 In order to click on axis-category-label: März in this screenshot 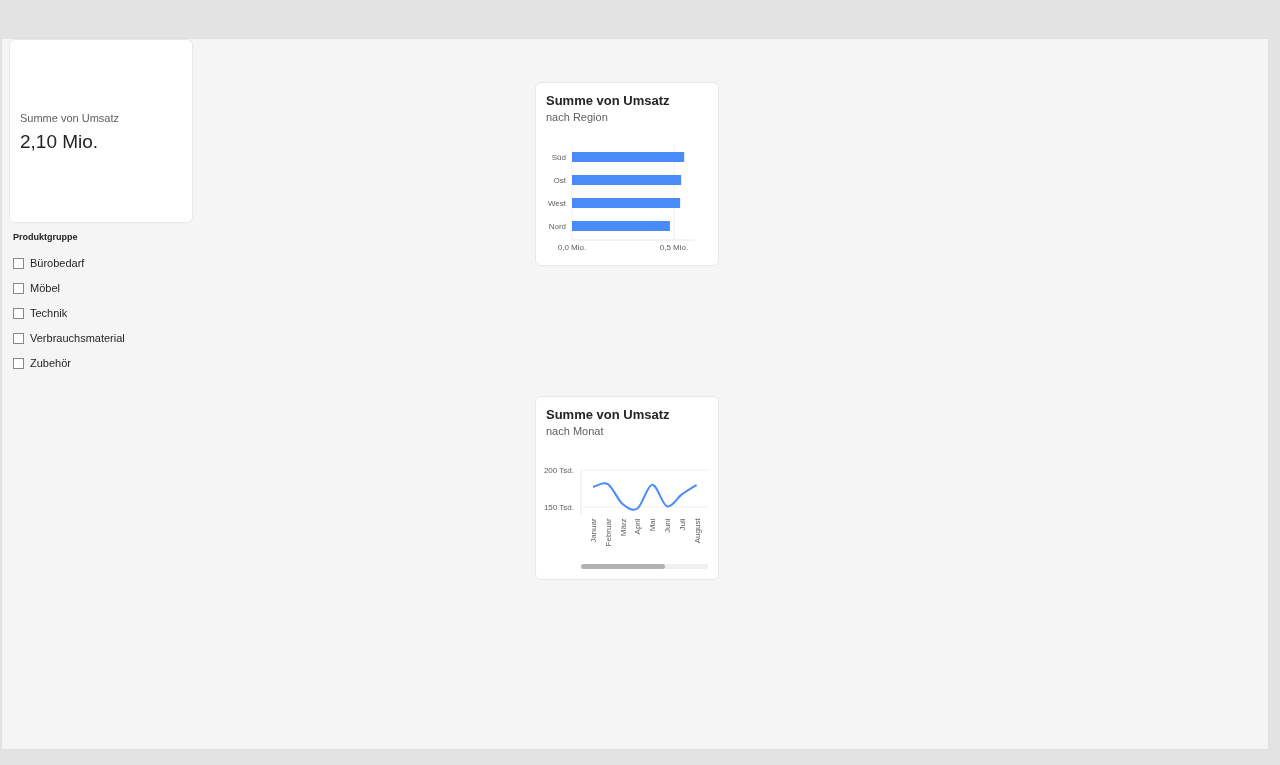, I will do `click(623, 527)`.